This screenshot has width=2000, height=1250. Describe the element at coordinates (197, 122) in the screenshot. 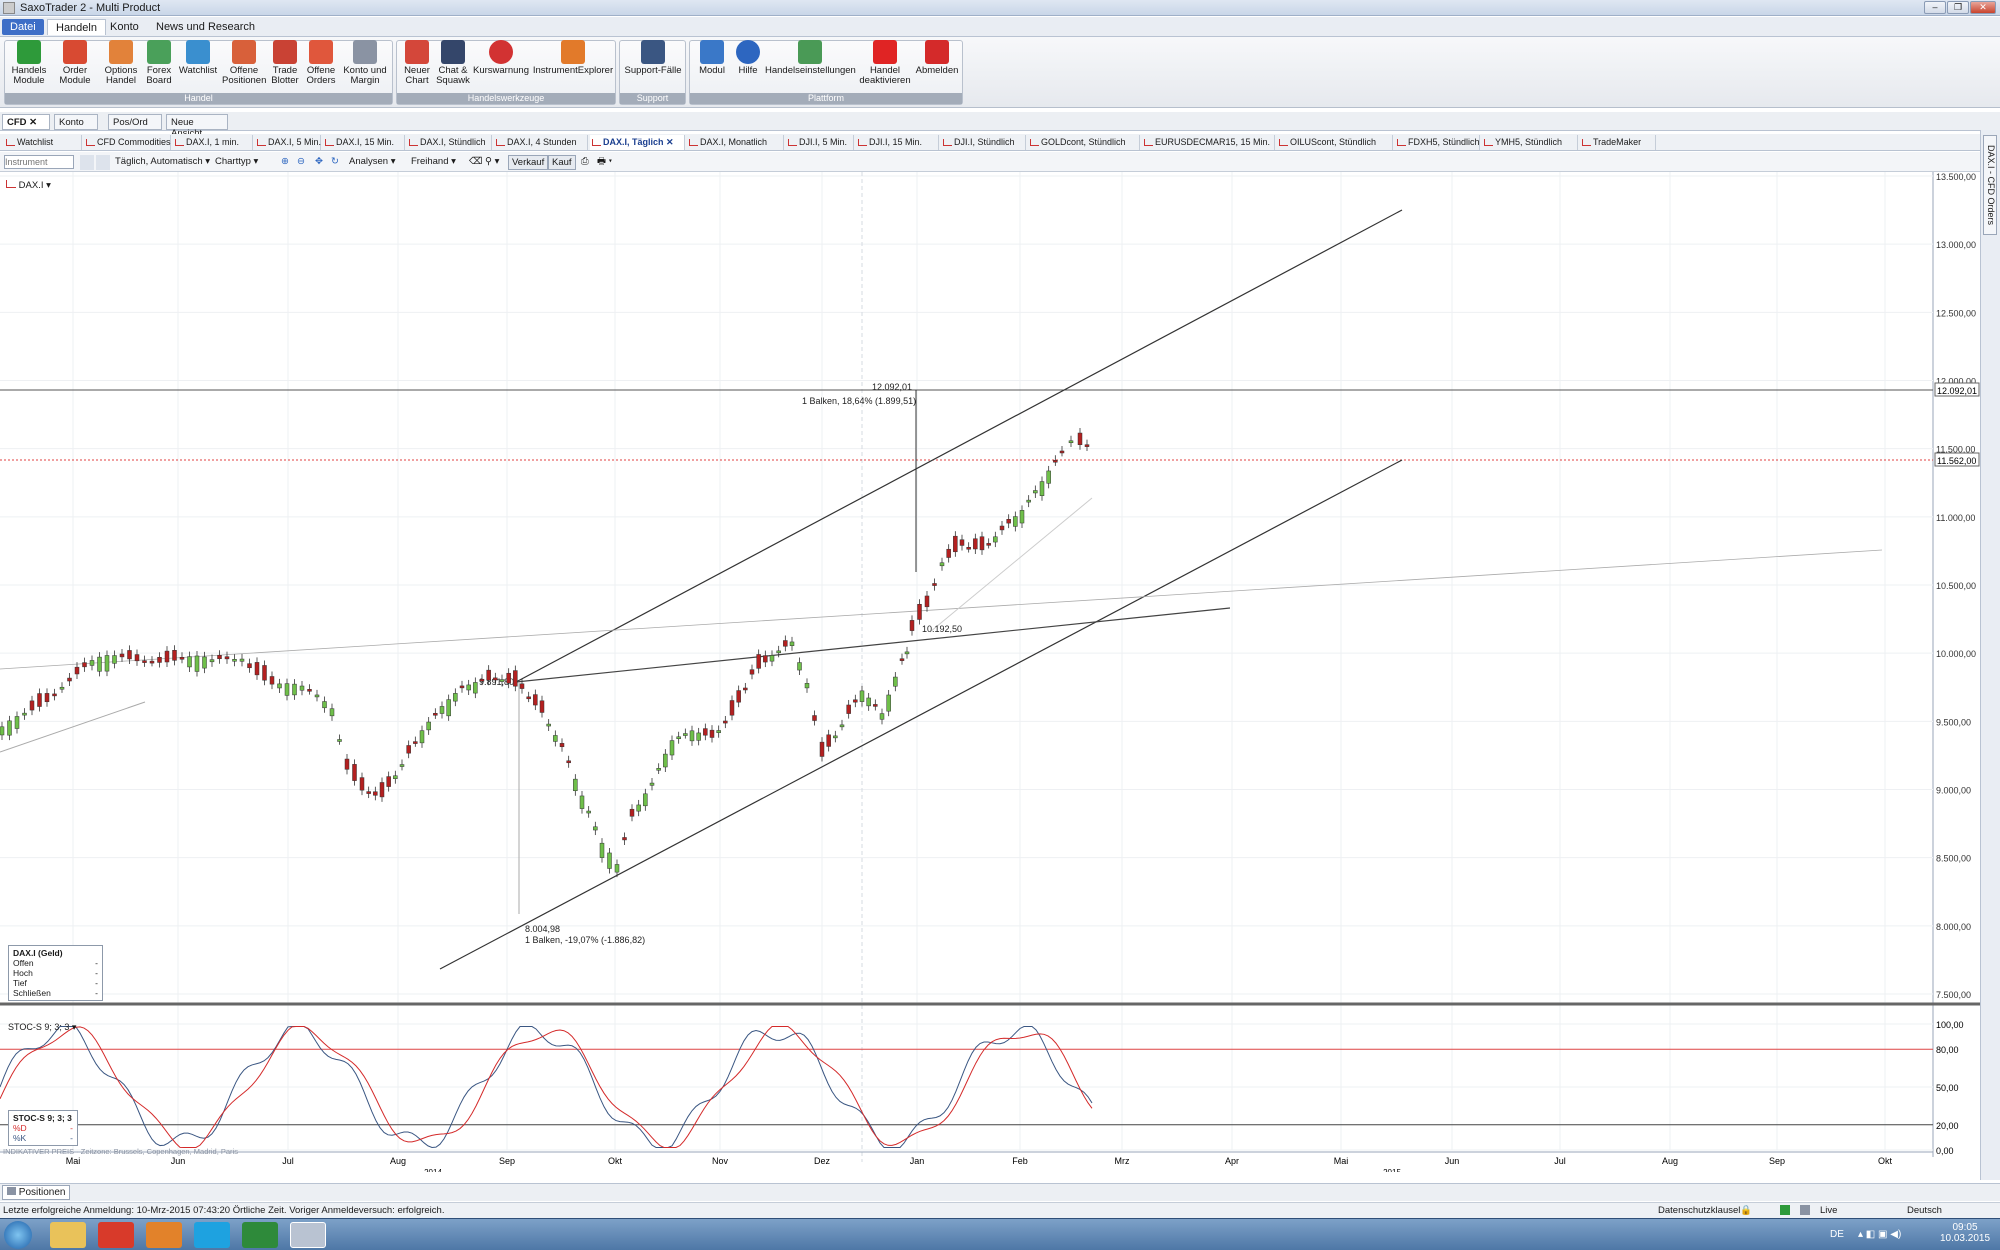

I see `tab-neue-ansicht: Neue Ansicht` at that location.